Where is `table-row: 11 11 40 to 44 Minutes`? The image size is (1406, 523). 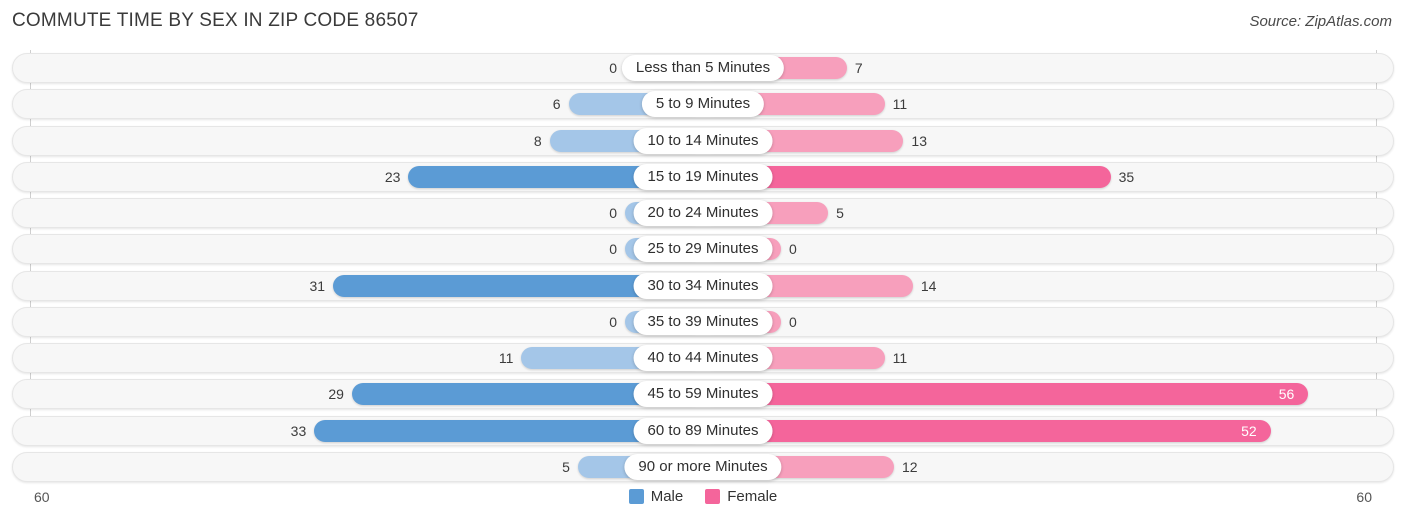
table-row: 11 11 40 to 44 Minutes is located at coordinates (703, 358).